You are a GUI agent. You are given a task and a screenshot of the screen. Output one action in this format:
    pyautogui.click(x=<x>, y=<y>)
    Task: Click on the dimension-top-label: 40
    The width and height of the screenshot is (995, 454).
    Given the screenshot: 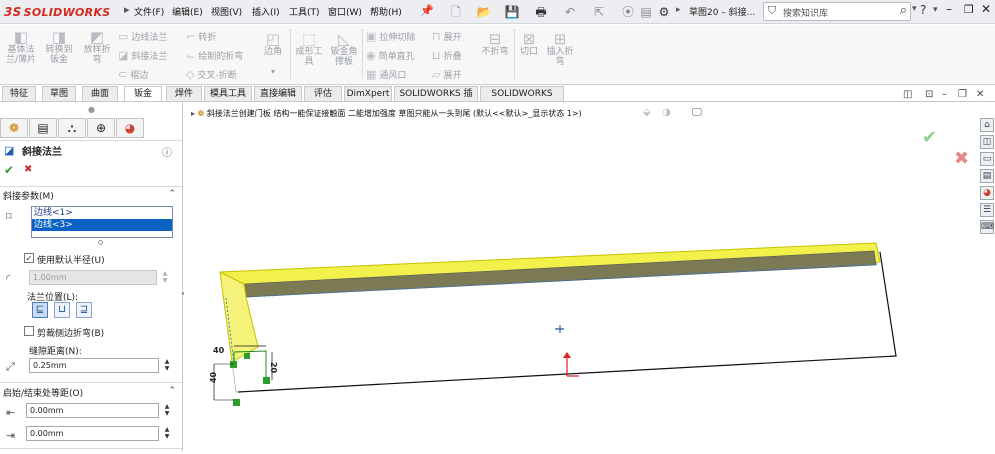 What is the action you would take?
    pyautogui.click(x=219, y=350)
    